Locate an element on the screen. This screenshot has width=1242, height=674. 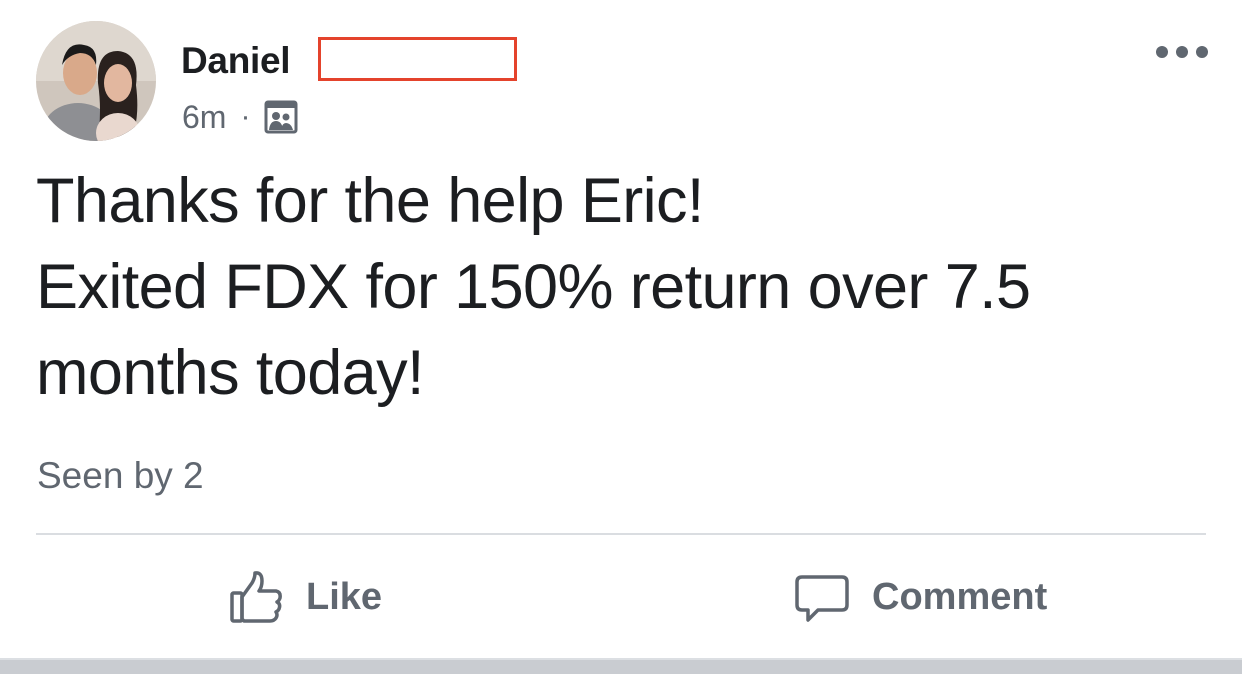
comment-label: Comment is located at coordinates (960, 596).